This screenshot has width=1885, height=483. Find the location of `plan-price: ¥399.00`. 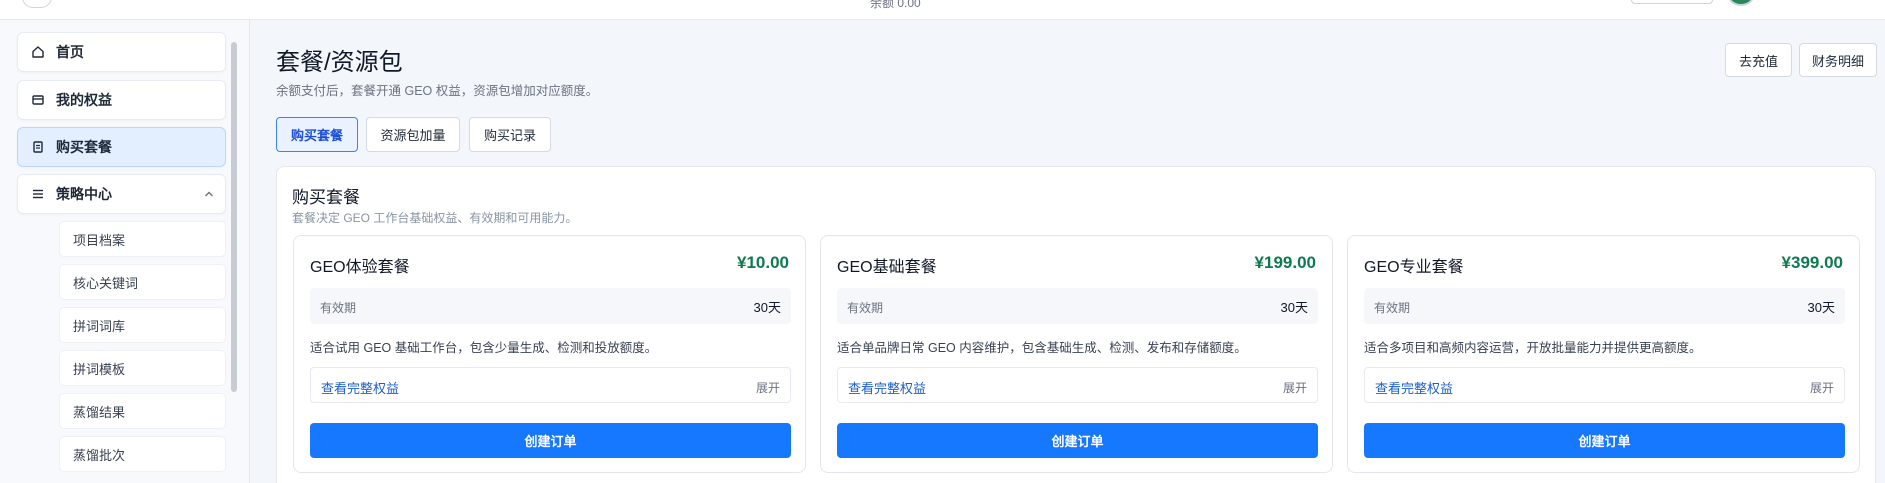

plan-price: ¥399.00 is located at coordinates (1812, 262).